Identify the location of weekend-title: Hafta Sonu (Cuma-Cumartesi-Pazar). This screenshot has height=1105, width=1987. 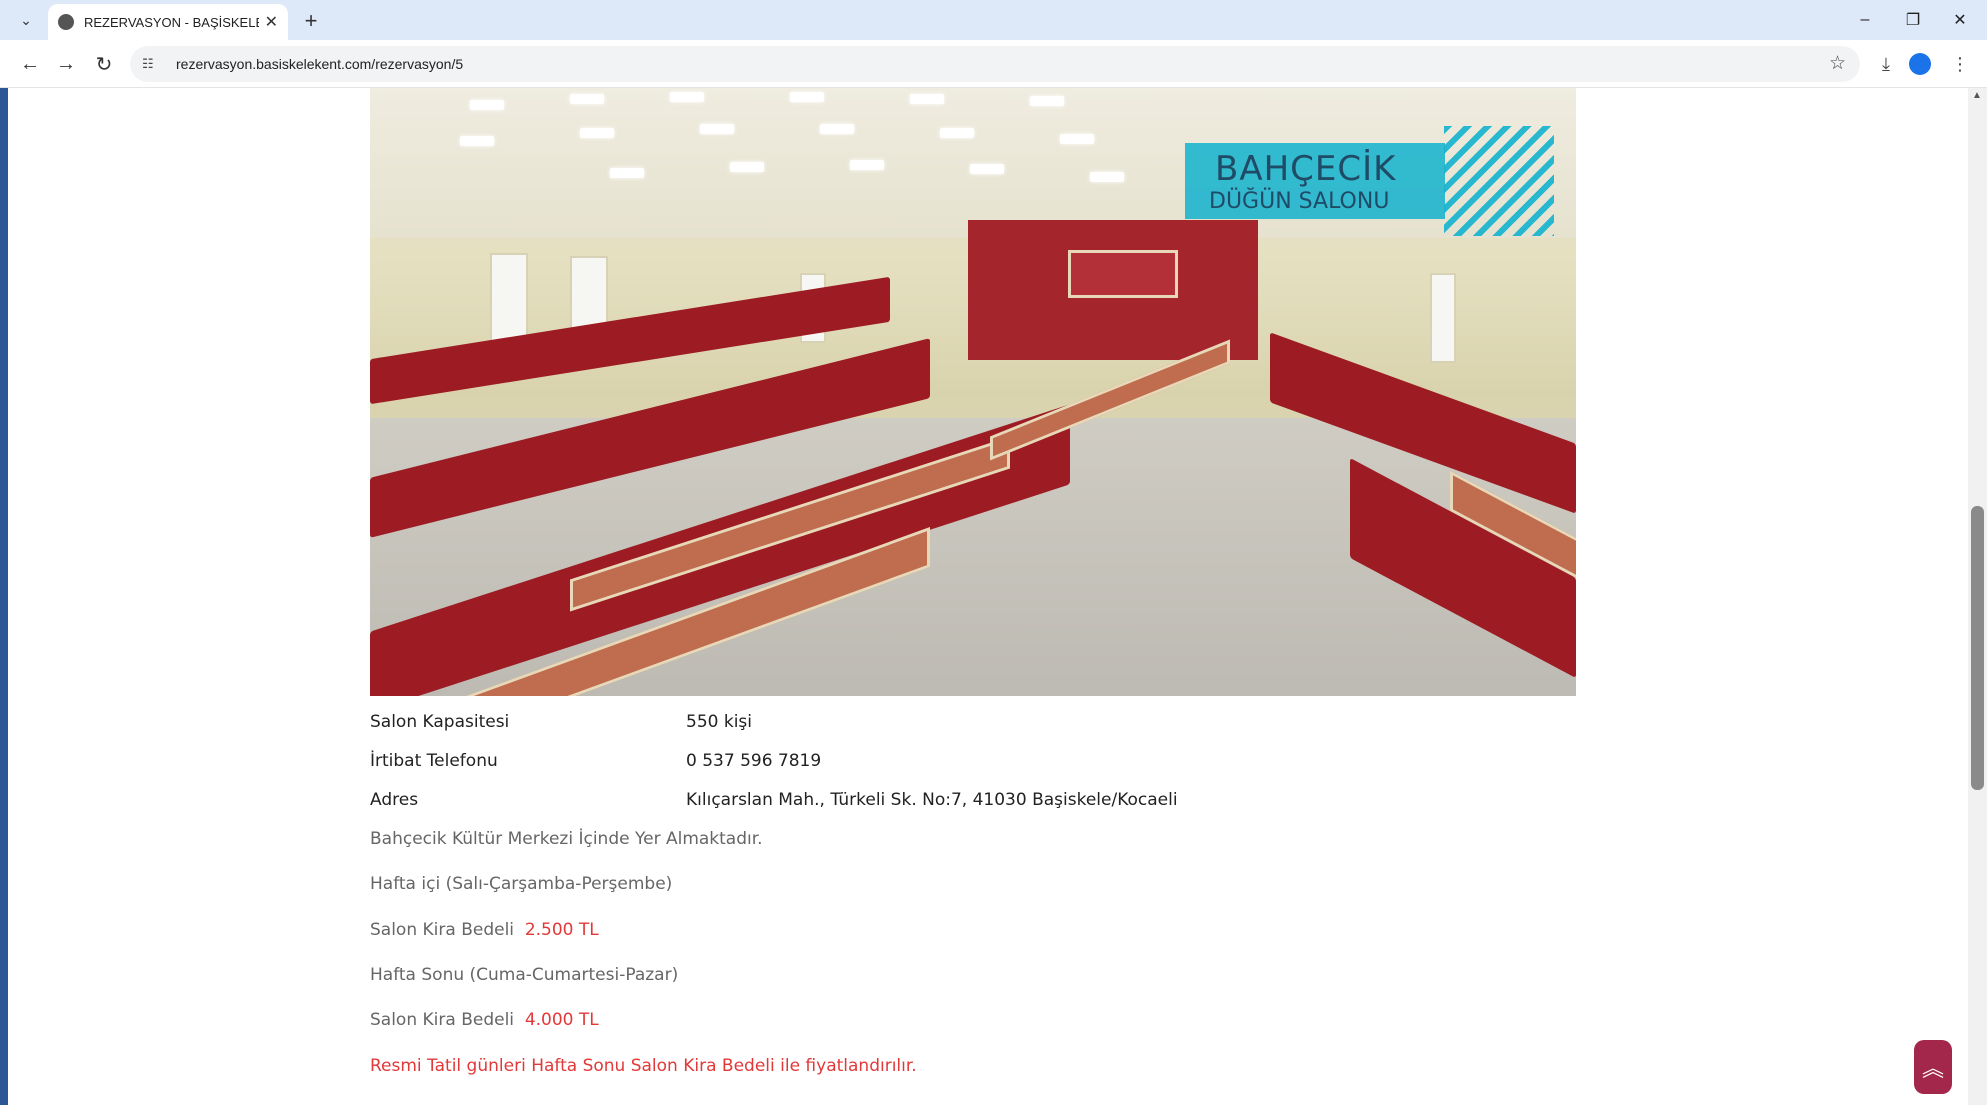
(524, 975).